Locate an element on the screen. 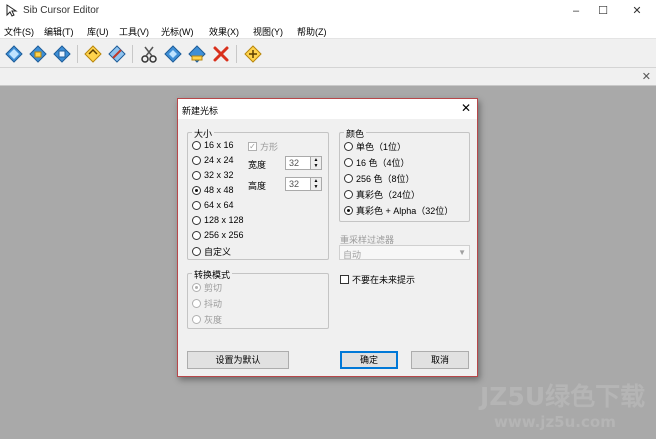 This screenshot has height=439, width=656. convert-option-grayscale: 灰度 is located at coordinates (207, 319).